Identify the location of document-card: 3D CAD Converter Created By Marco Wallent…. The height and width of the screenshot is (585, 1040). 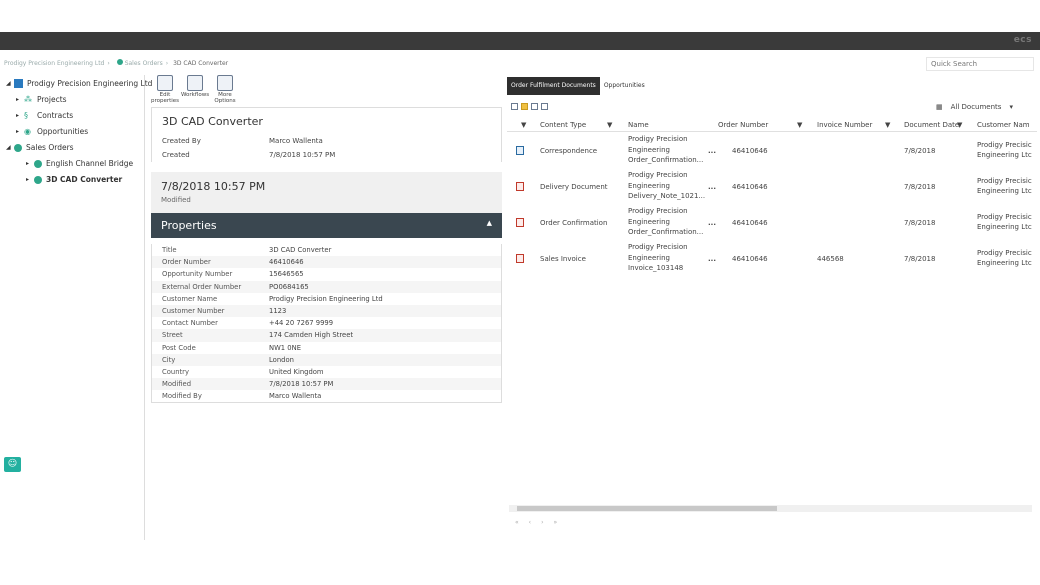
(326, 134).